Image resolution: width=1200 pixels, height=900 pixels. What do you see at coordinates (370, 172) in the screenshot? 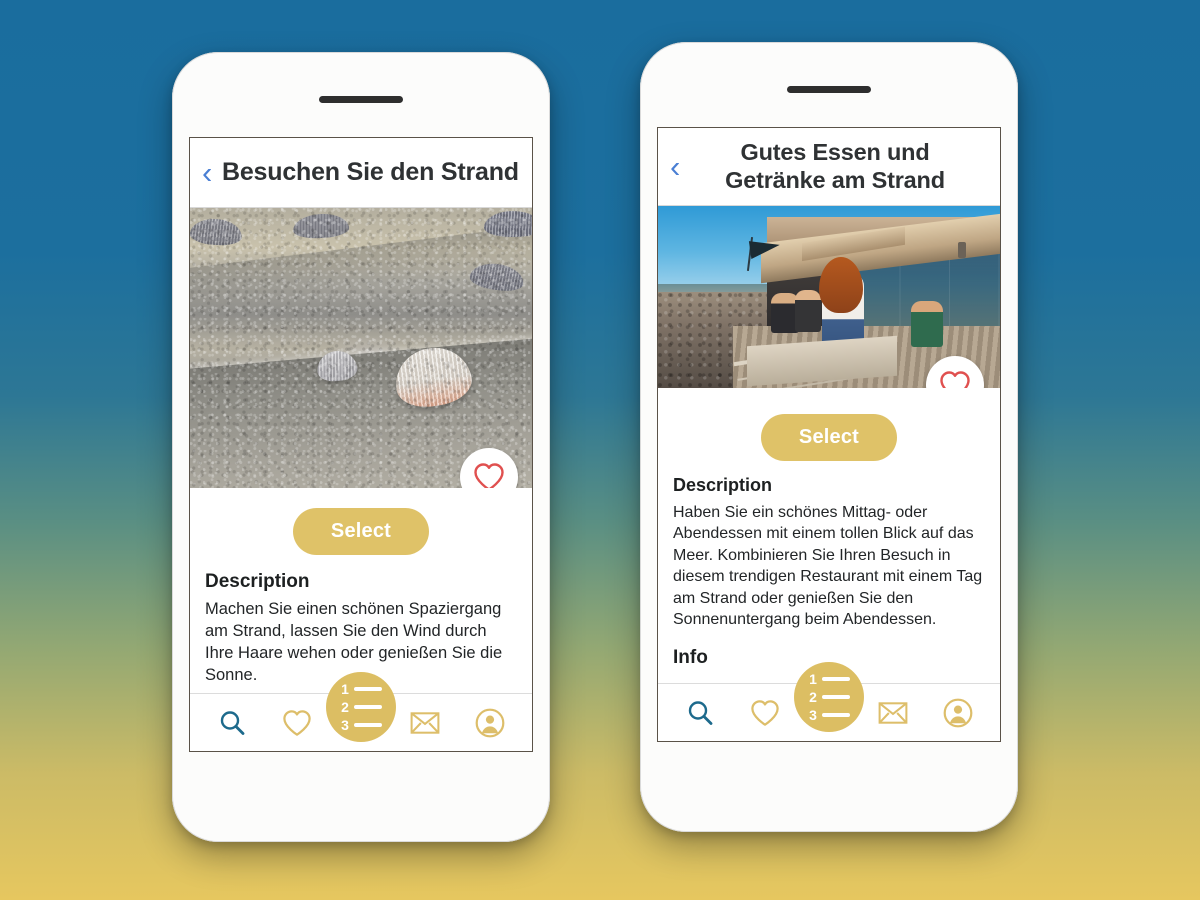
I see `page-title: Besuchen Sie den Strand` at bounding box center [370, 172].